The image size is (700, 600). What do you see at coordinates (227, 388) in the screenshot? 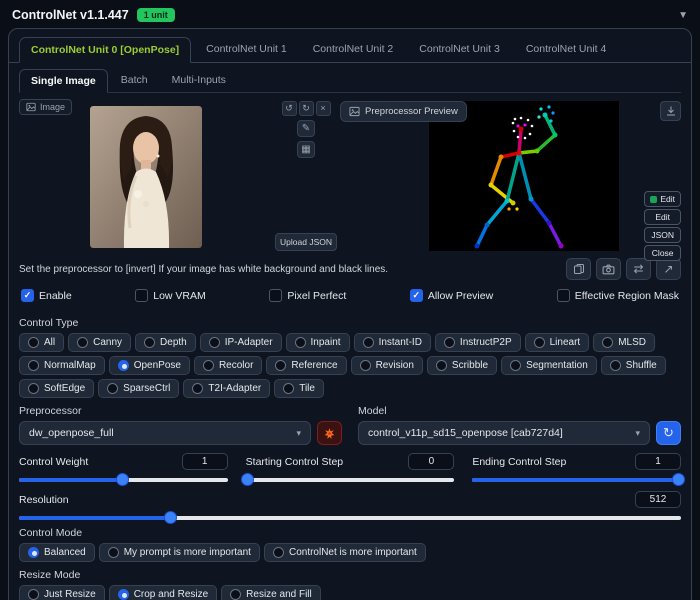
I see `control-type-t2i-adapter: T2I-Adapter` at bounding box center [227, 388].